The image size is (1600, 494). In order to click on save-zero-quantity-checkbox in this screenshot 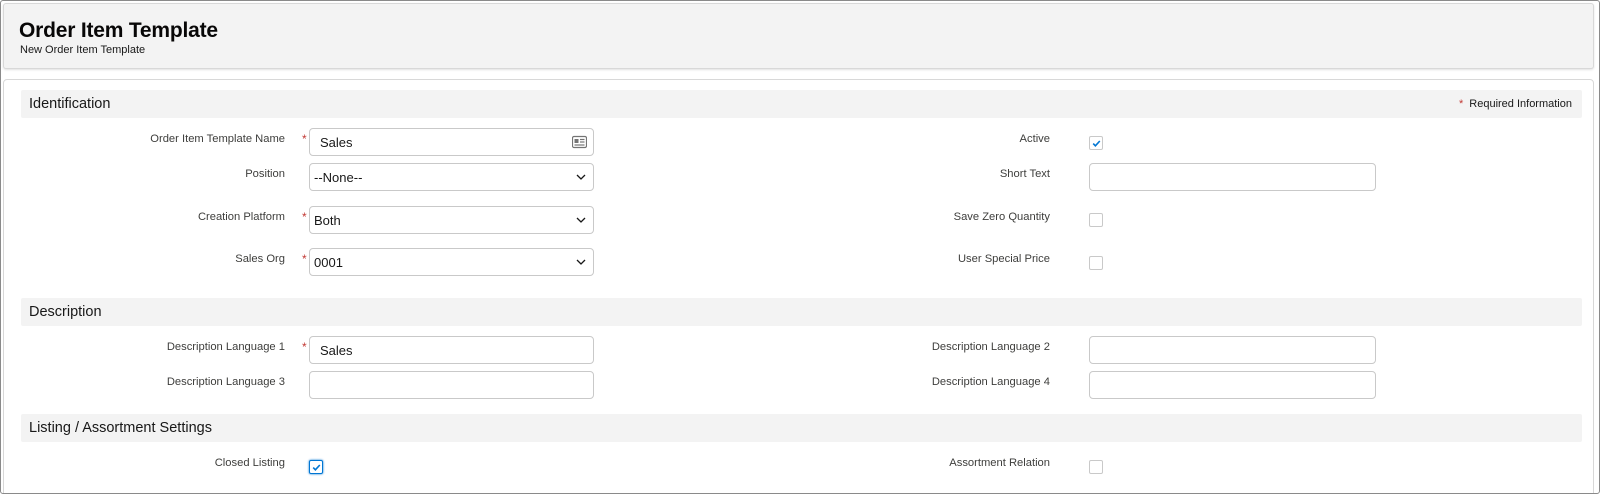, I will do `click(1096, 220)`.